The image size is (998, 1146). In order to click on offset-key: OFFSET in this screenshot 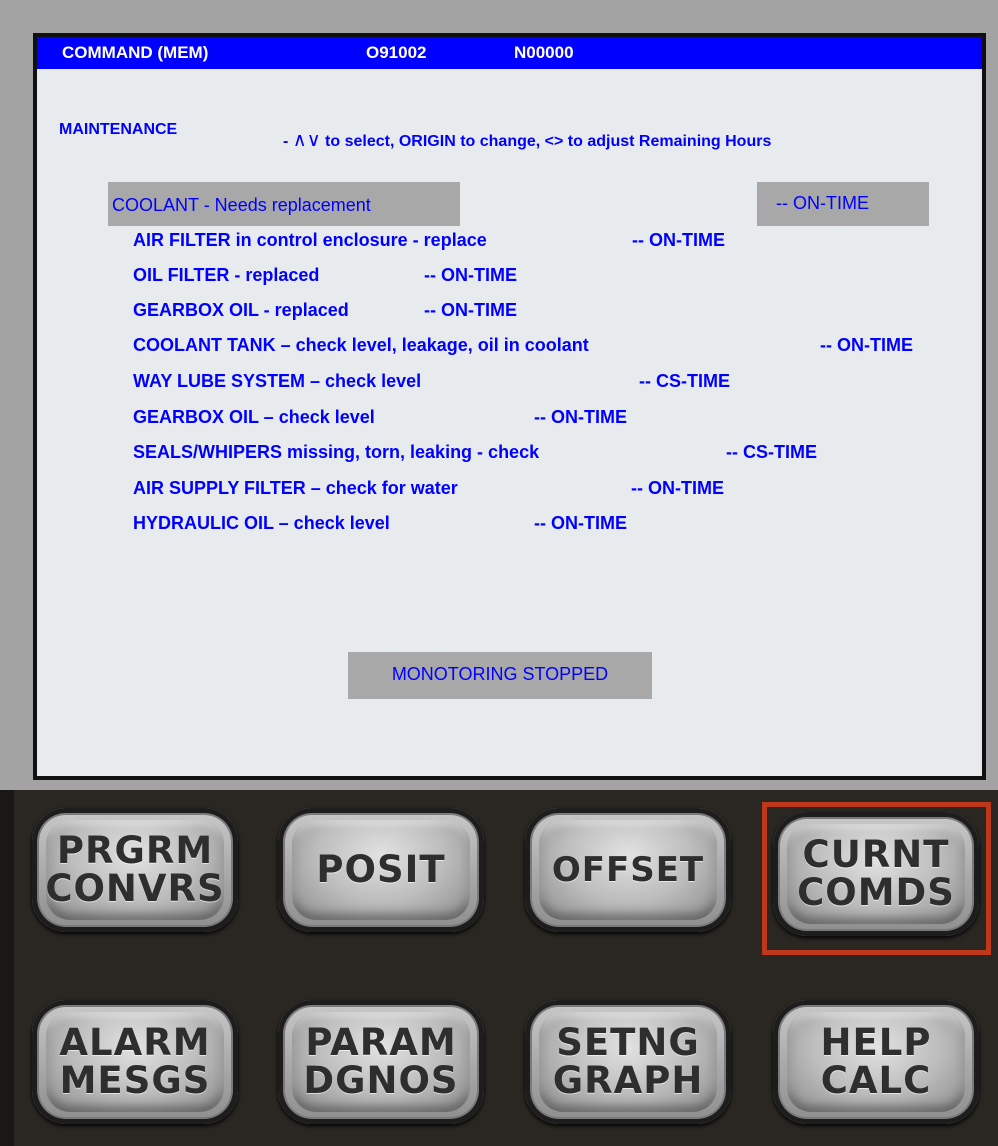, I will do `click(628, 870)`.